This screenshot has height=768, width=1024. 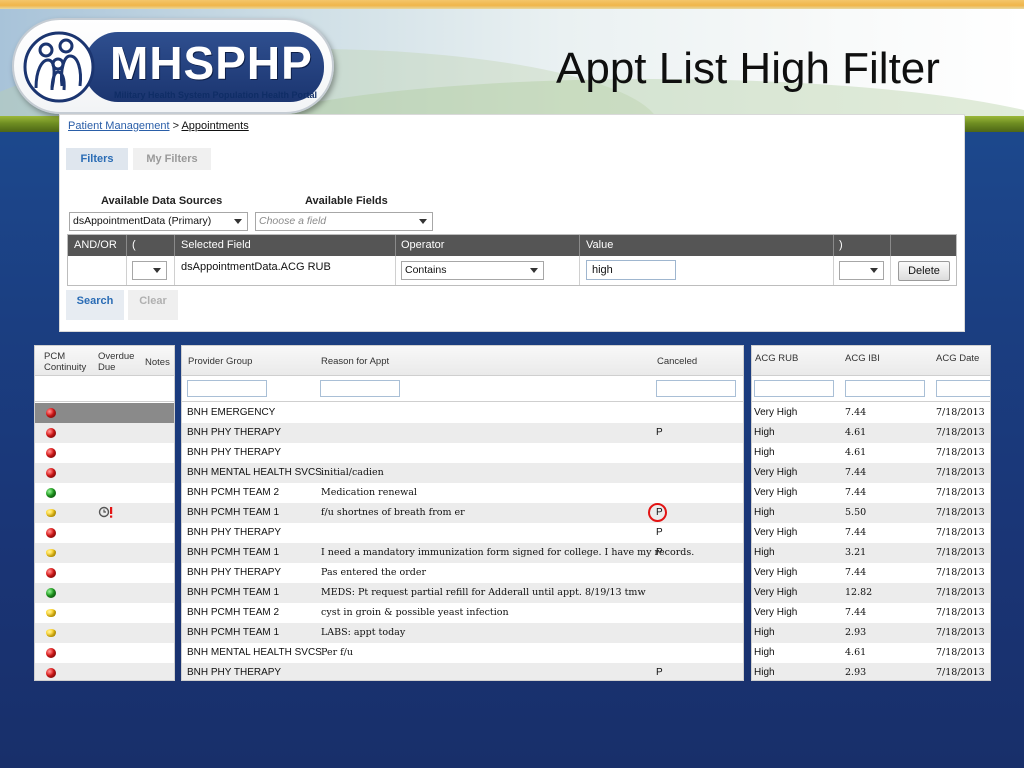 I want to click on breadcrumb-appointments: Appointments, so click(x=214, y=126).